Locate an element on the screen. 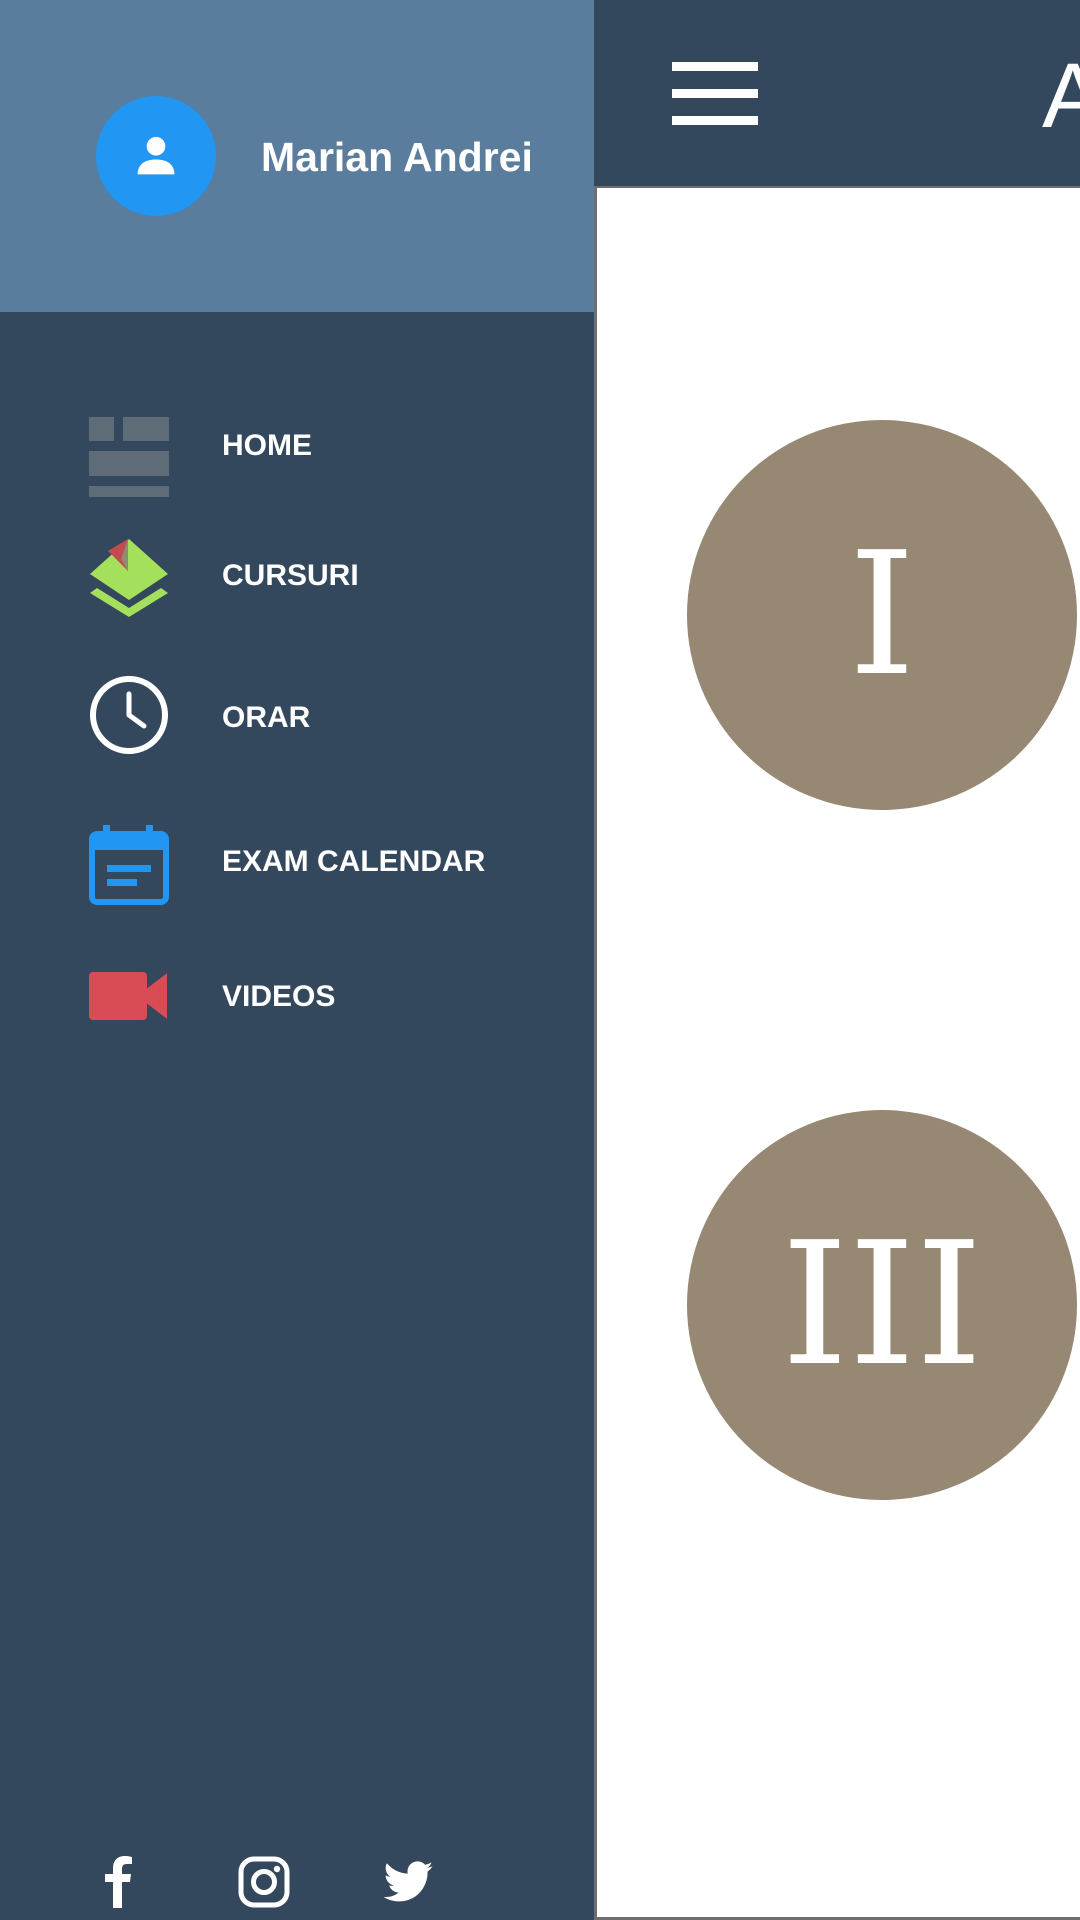  drawer-item-home: HOME is located at coordinates (297, 445).